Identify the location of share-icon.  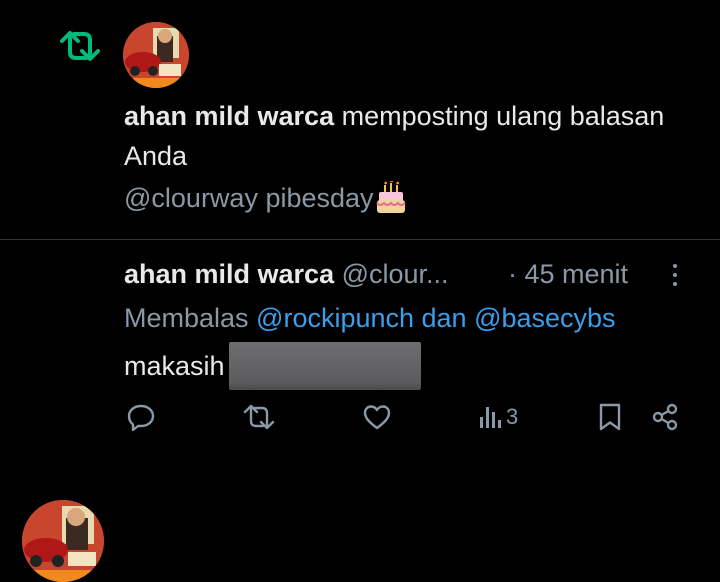
(665, 417).